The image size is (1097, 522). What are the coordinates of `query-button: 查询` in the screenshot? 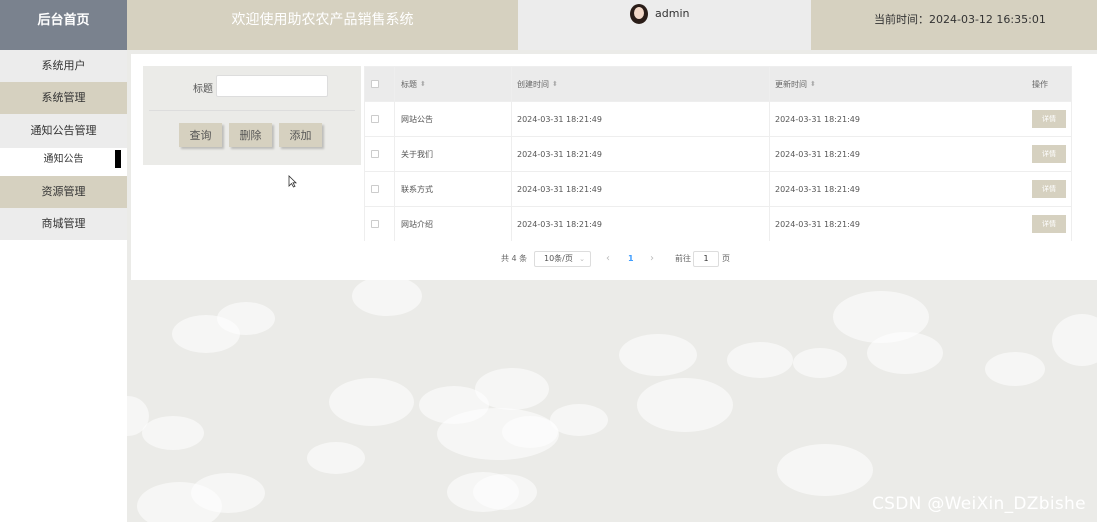 It's located at (200, 135).